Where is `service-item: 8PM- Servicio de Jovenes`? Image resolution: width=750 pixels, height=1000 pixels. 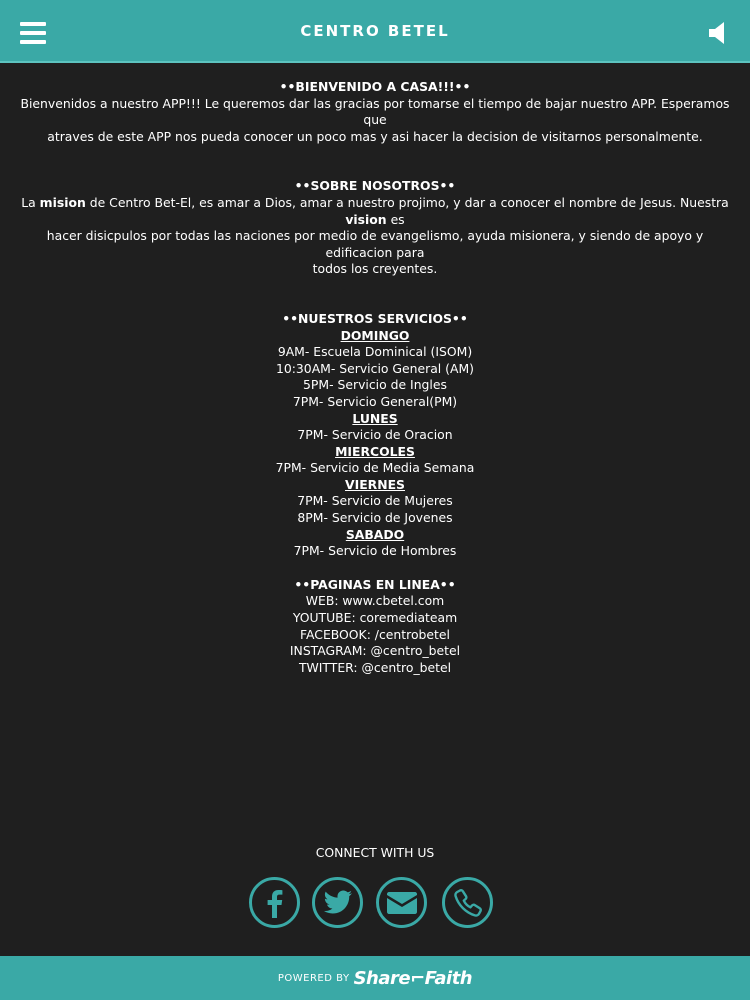 service-item: 8PM- Servicio de Jovenes is located at coordinates (375, 518).